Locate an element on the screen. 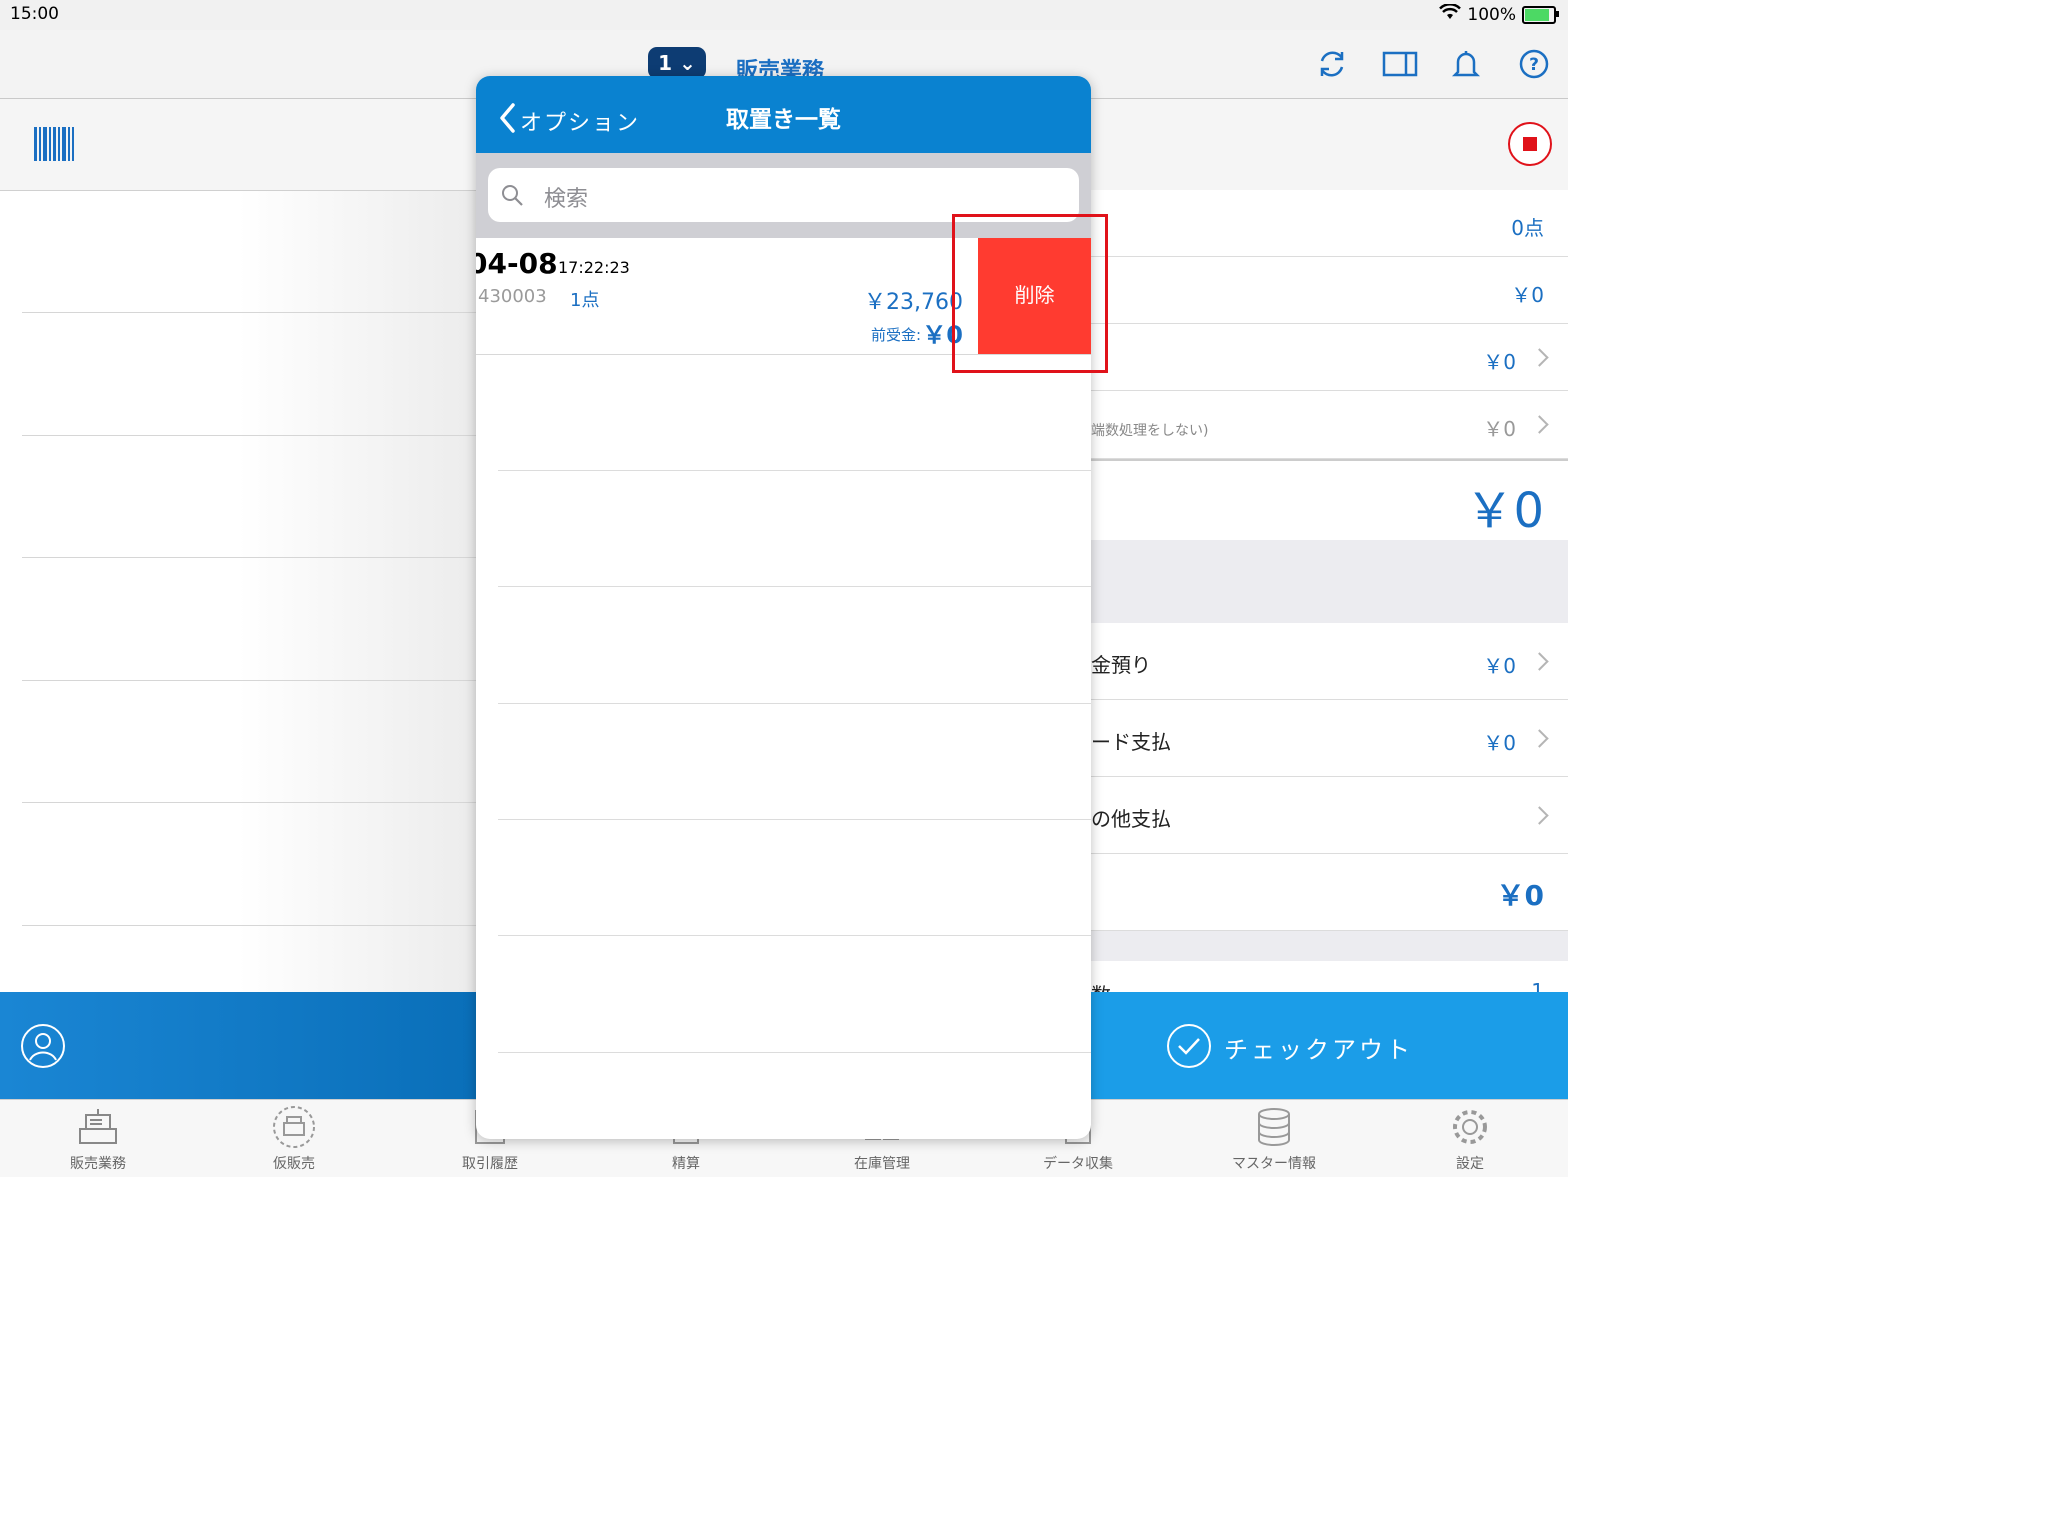 Image resolution: width=2048 pixels, height=1536 pixels. status-bar is located at coordinates (784, 15).